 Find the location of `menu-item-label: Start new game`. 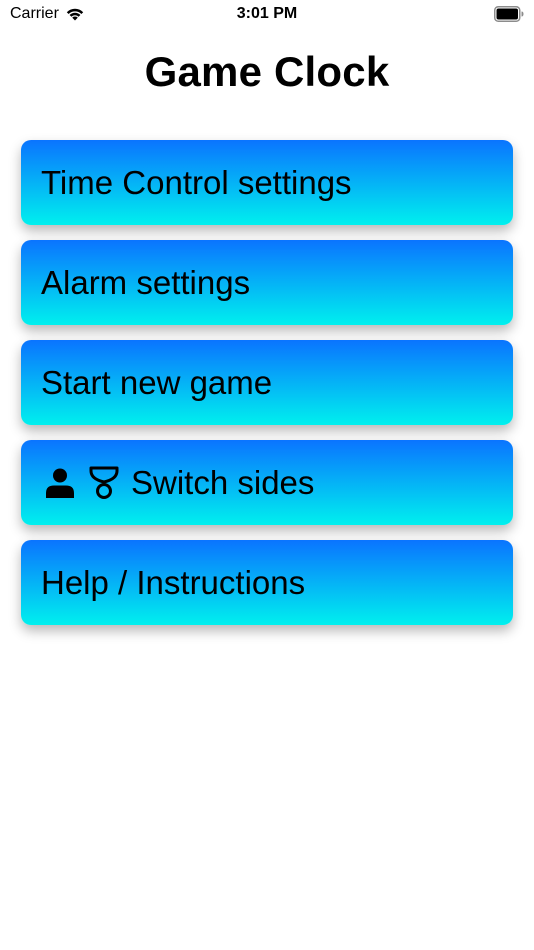

menu-item-label: Start new game is located at coordinates (157, 382).